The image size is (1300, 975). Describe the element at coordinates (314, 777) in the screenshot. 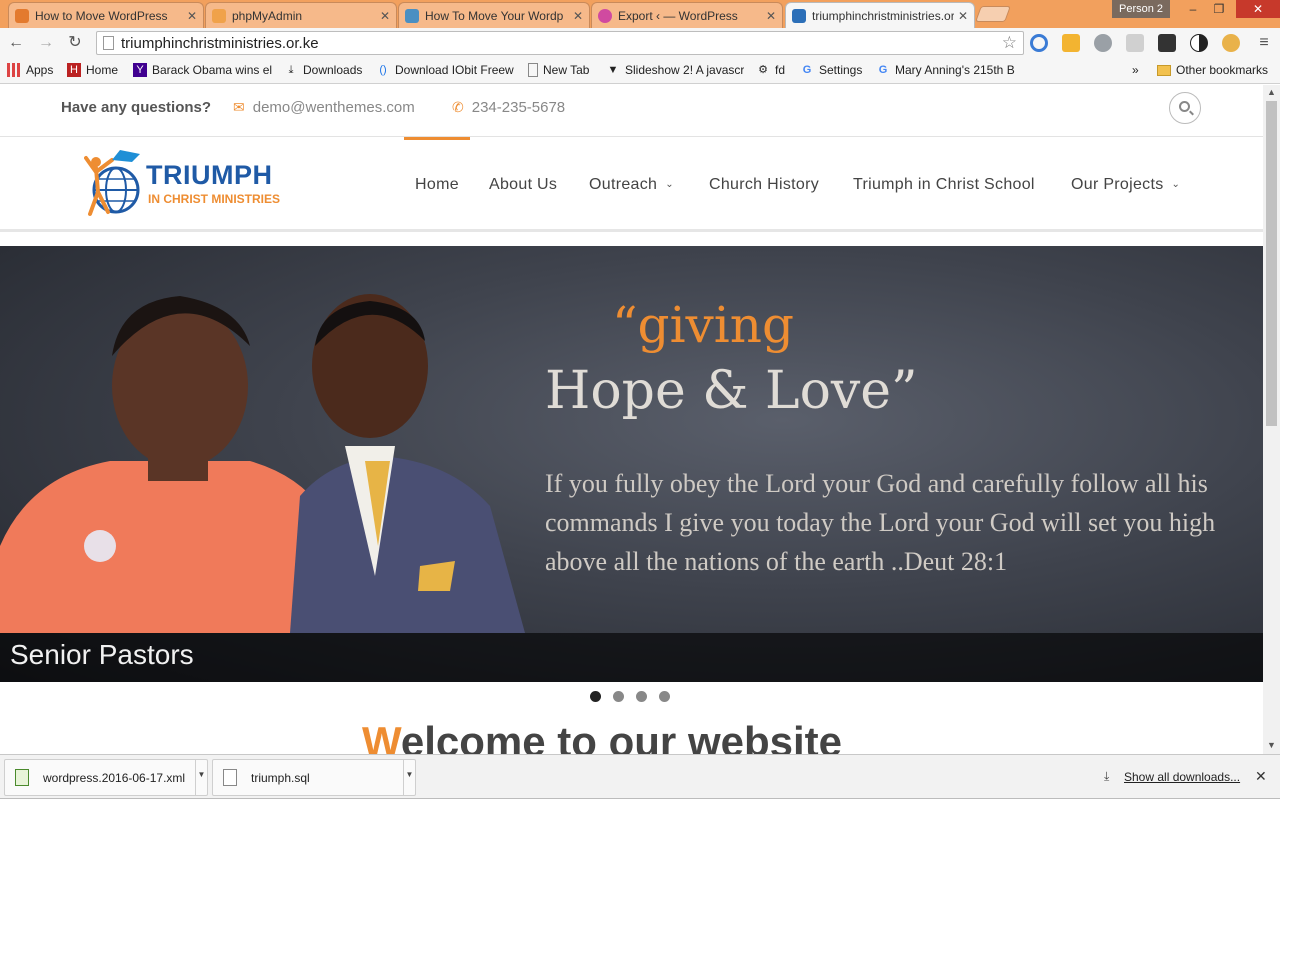

I see `download-item: triumph.sql ▼` at that location.